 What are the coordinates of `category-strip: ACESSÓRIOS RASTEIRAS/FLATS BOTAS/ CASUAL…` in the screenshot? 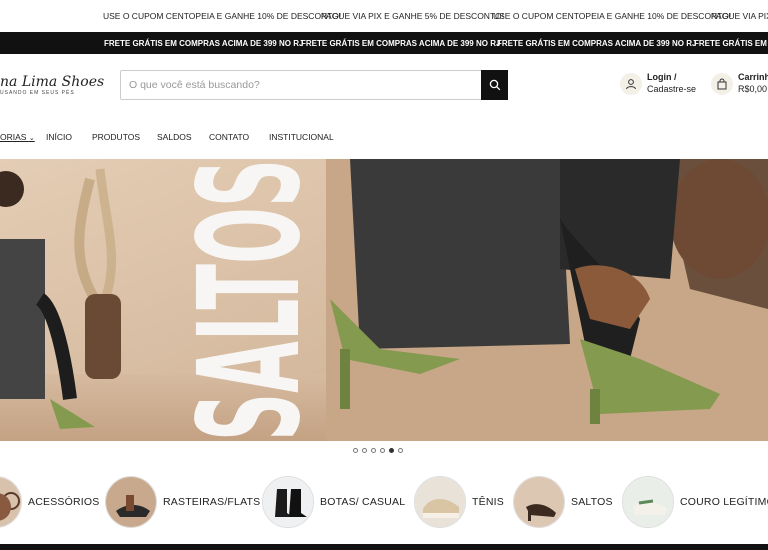 It's located at (384, 504).